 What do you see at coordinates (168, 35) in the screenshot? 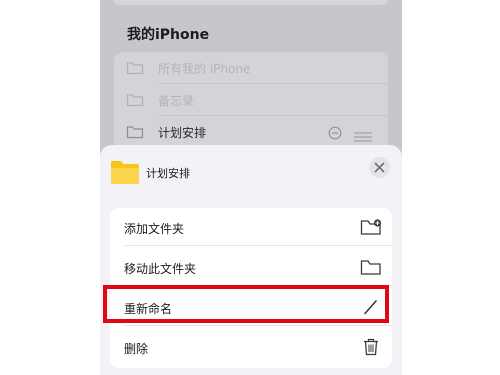
I see `section-title: 我的iPhone` at bounding box center [168, 35].